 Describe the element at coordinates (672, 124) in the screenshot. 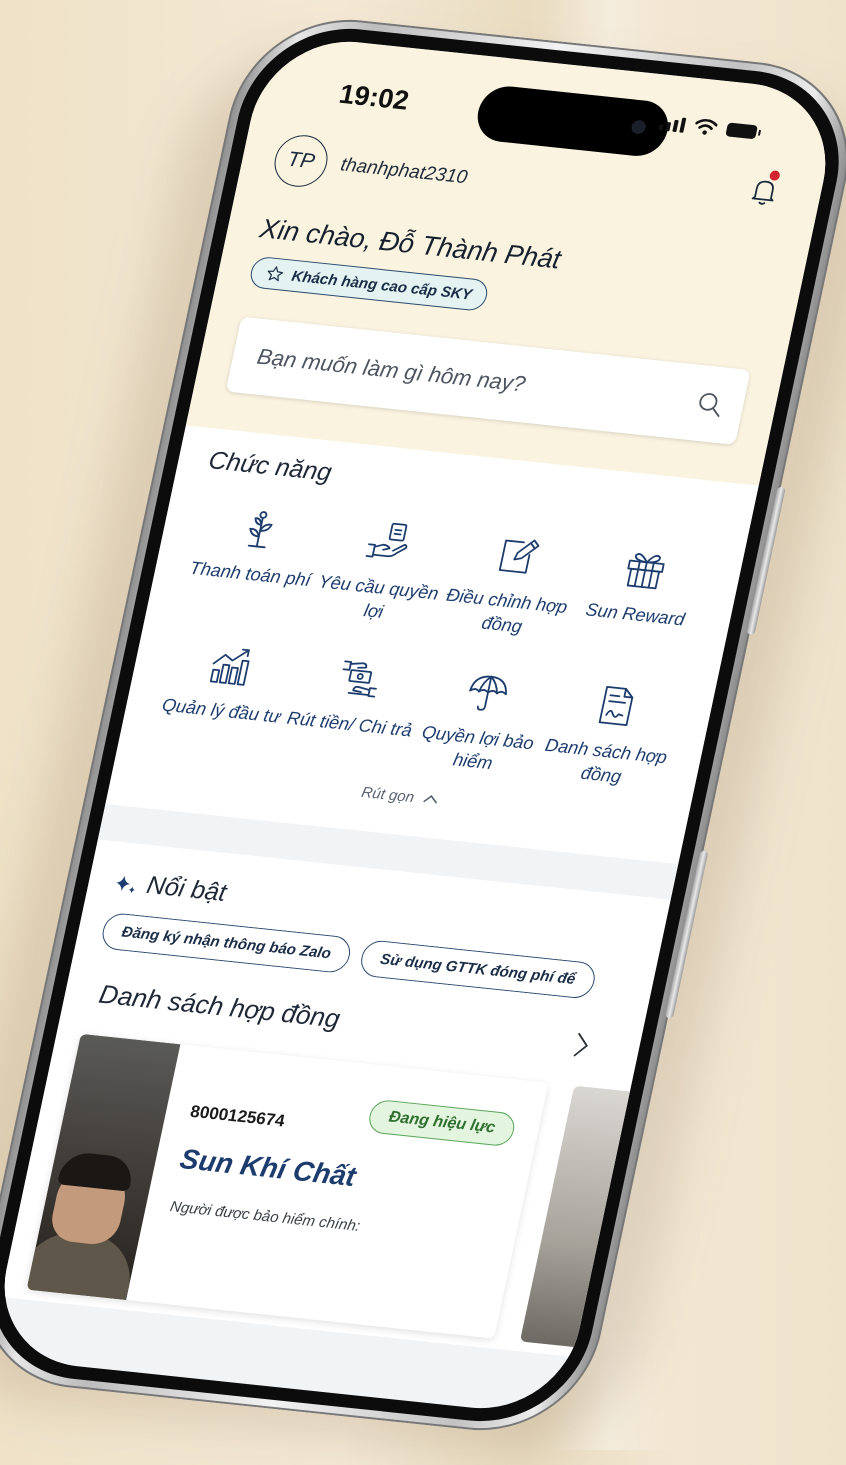

I see `signal-icon` at that location.